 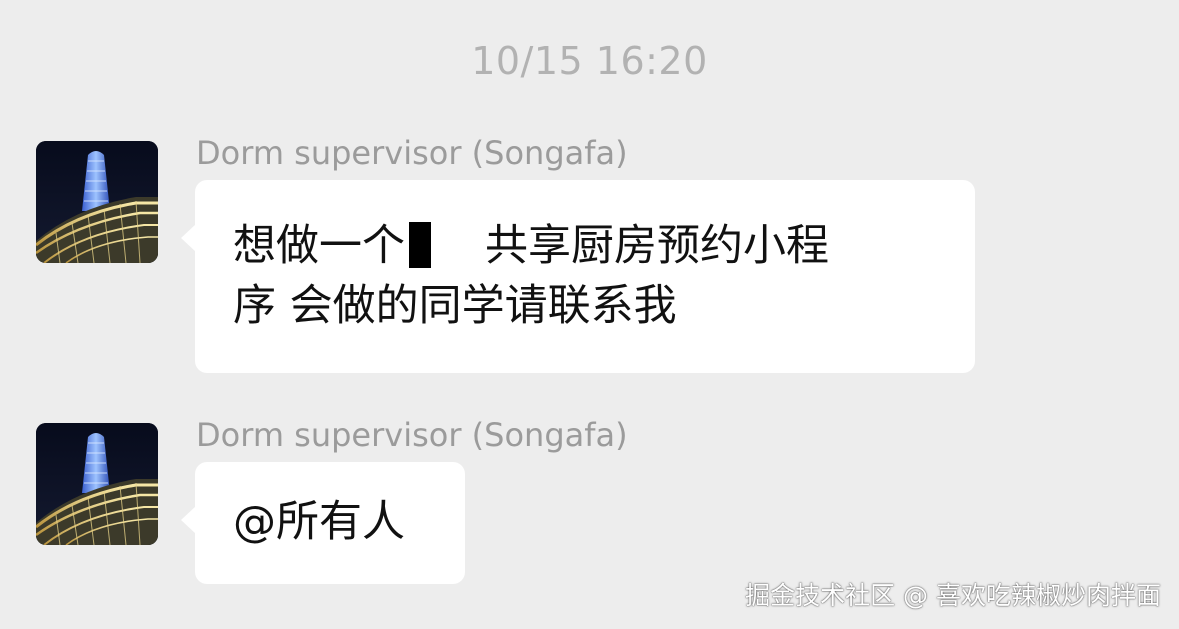 I want to click on message-text-line-2: 序 会做的同学请联系我, so click(x=455, y=306).